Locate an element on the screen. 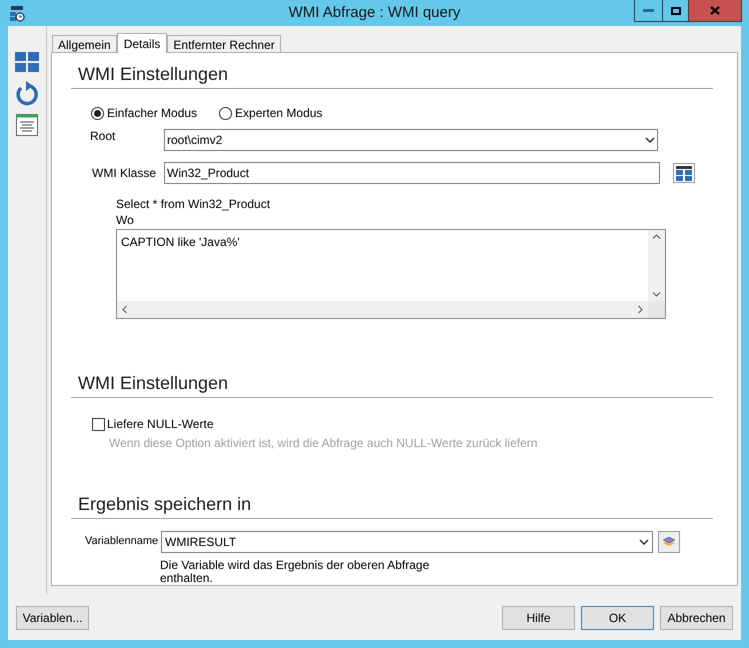  minimize-icon is located at coordinates (648, 10).